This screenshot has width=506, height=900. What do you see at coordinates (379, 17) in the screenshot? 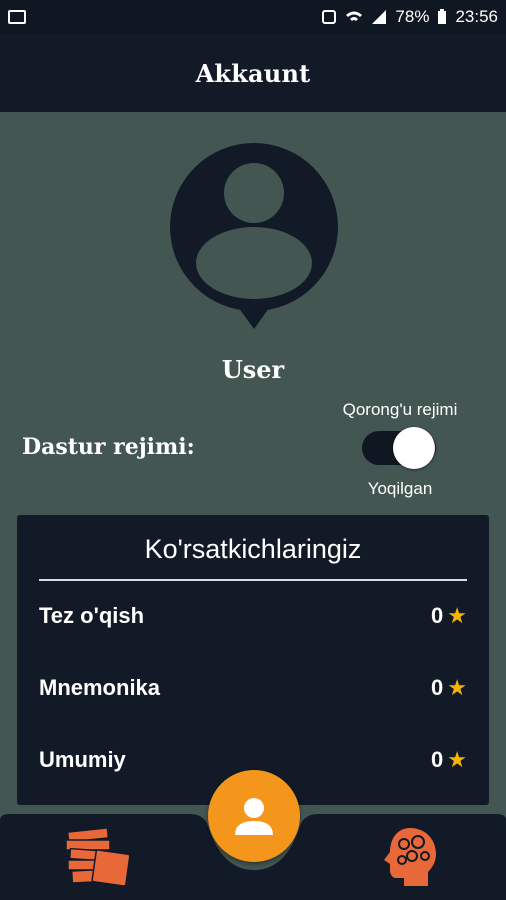
I see `signal-icon` at bounding box center [379, 17].